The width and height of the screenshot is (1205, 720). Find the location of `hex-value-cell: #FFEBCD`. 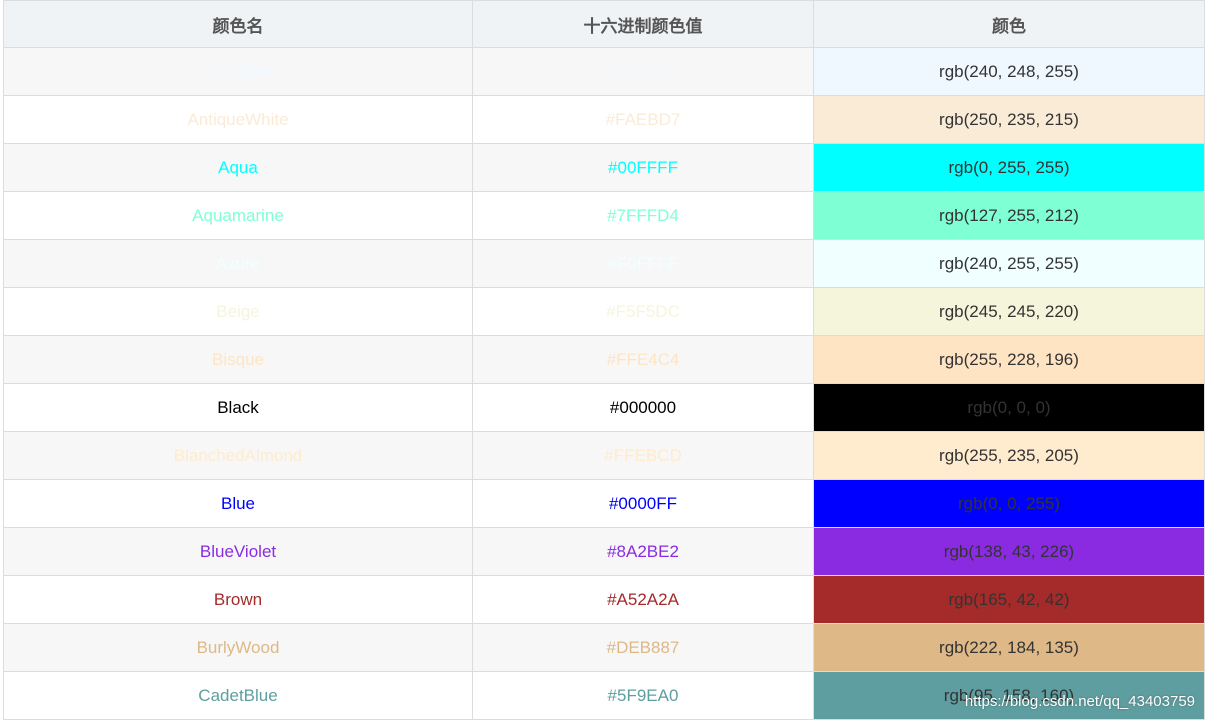

hex-value-cell: #FFEBCD is located at coordinates (643, 455).